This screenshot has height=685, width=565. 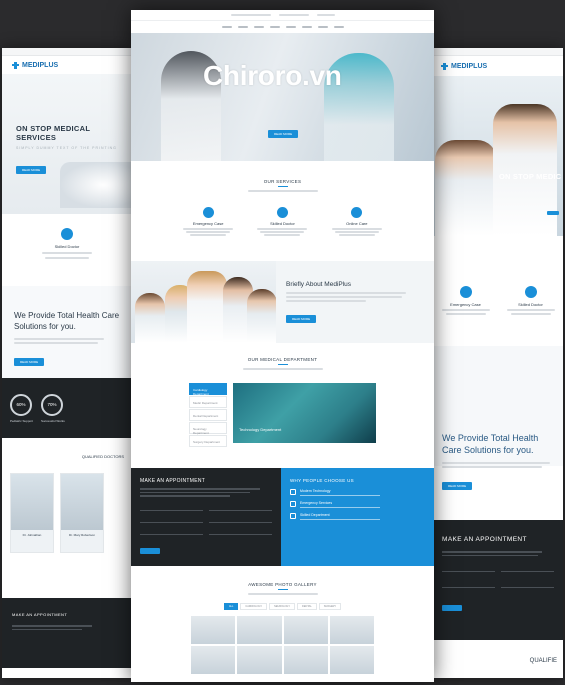 What do you see at coordinates (307, 606) in the screenshot?
I see `filter-dental: DENTAL` at bounding box center [307, 606].